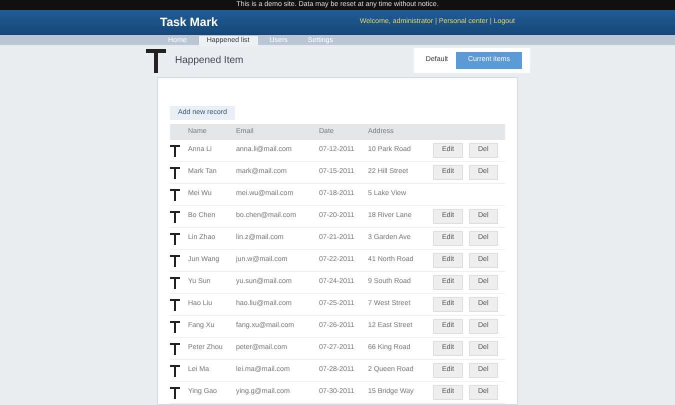  Describe the element at coordinates (209, 61) in the screenshot. I see `page-title: Happened Item` at that location.